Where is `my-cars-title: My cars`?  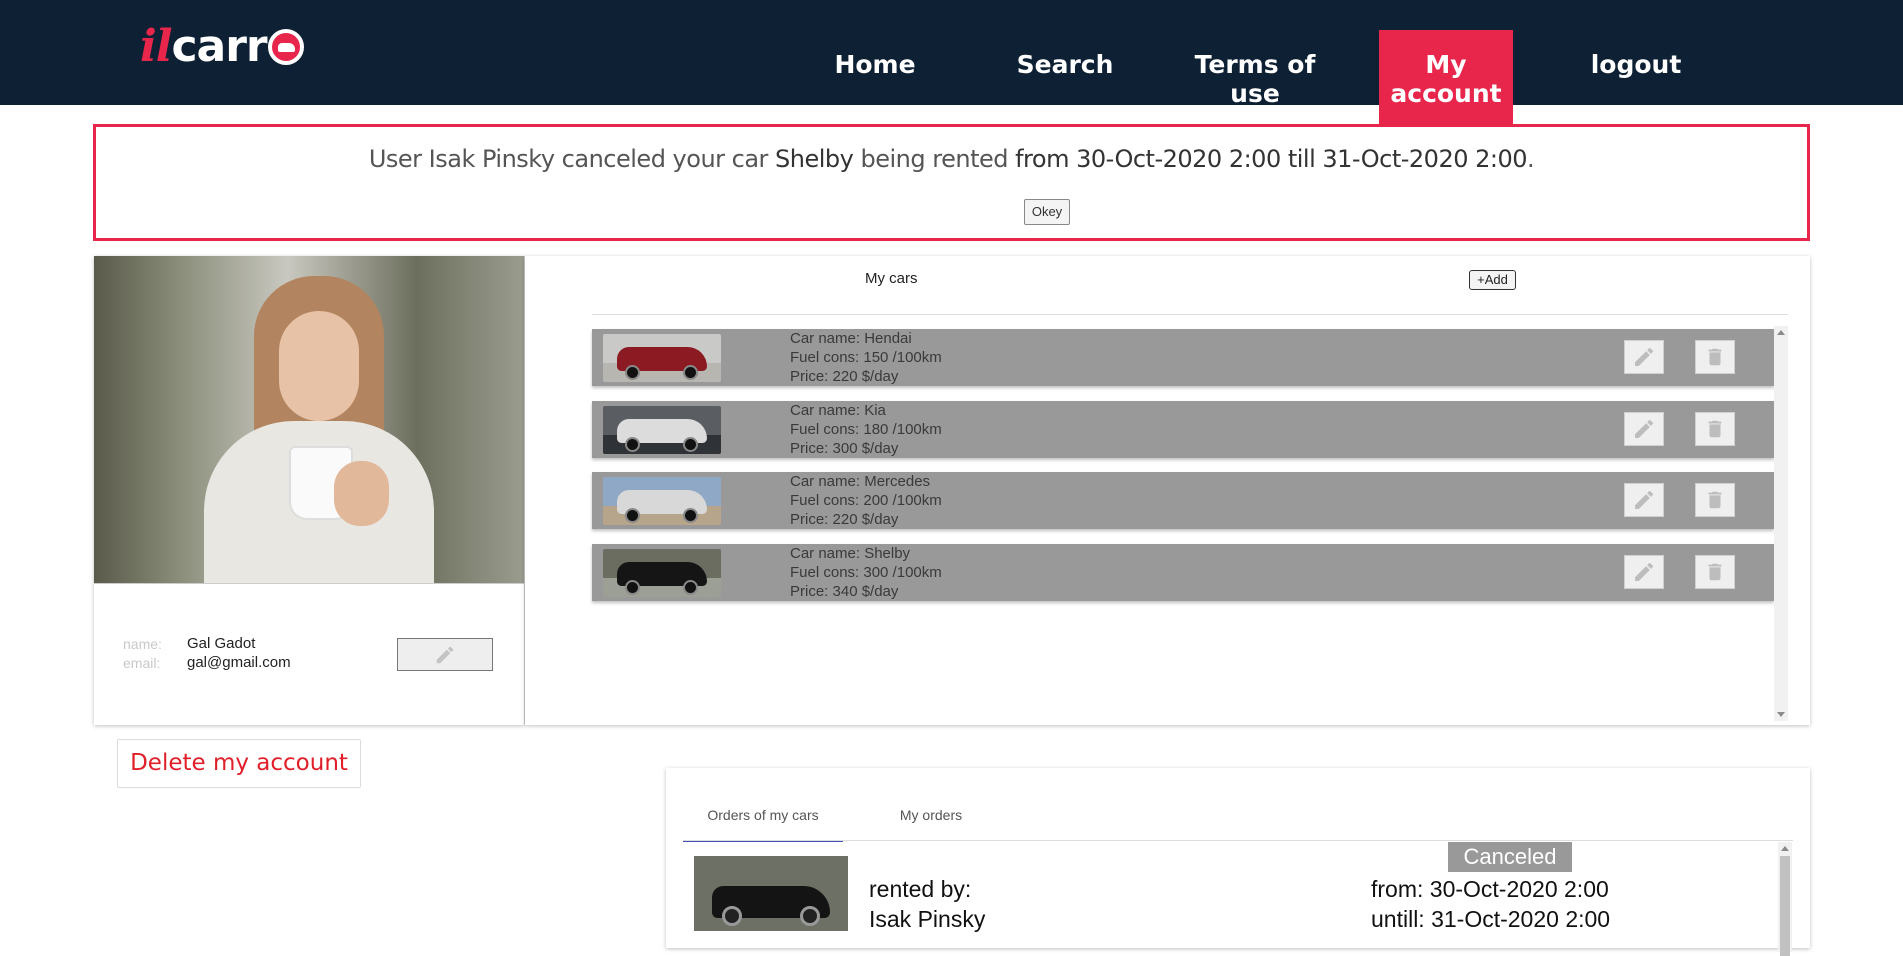 my-cars-title: My cars is located at coordinates (891, 278).